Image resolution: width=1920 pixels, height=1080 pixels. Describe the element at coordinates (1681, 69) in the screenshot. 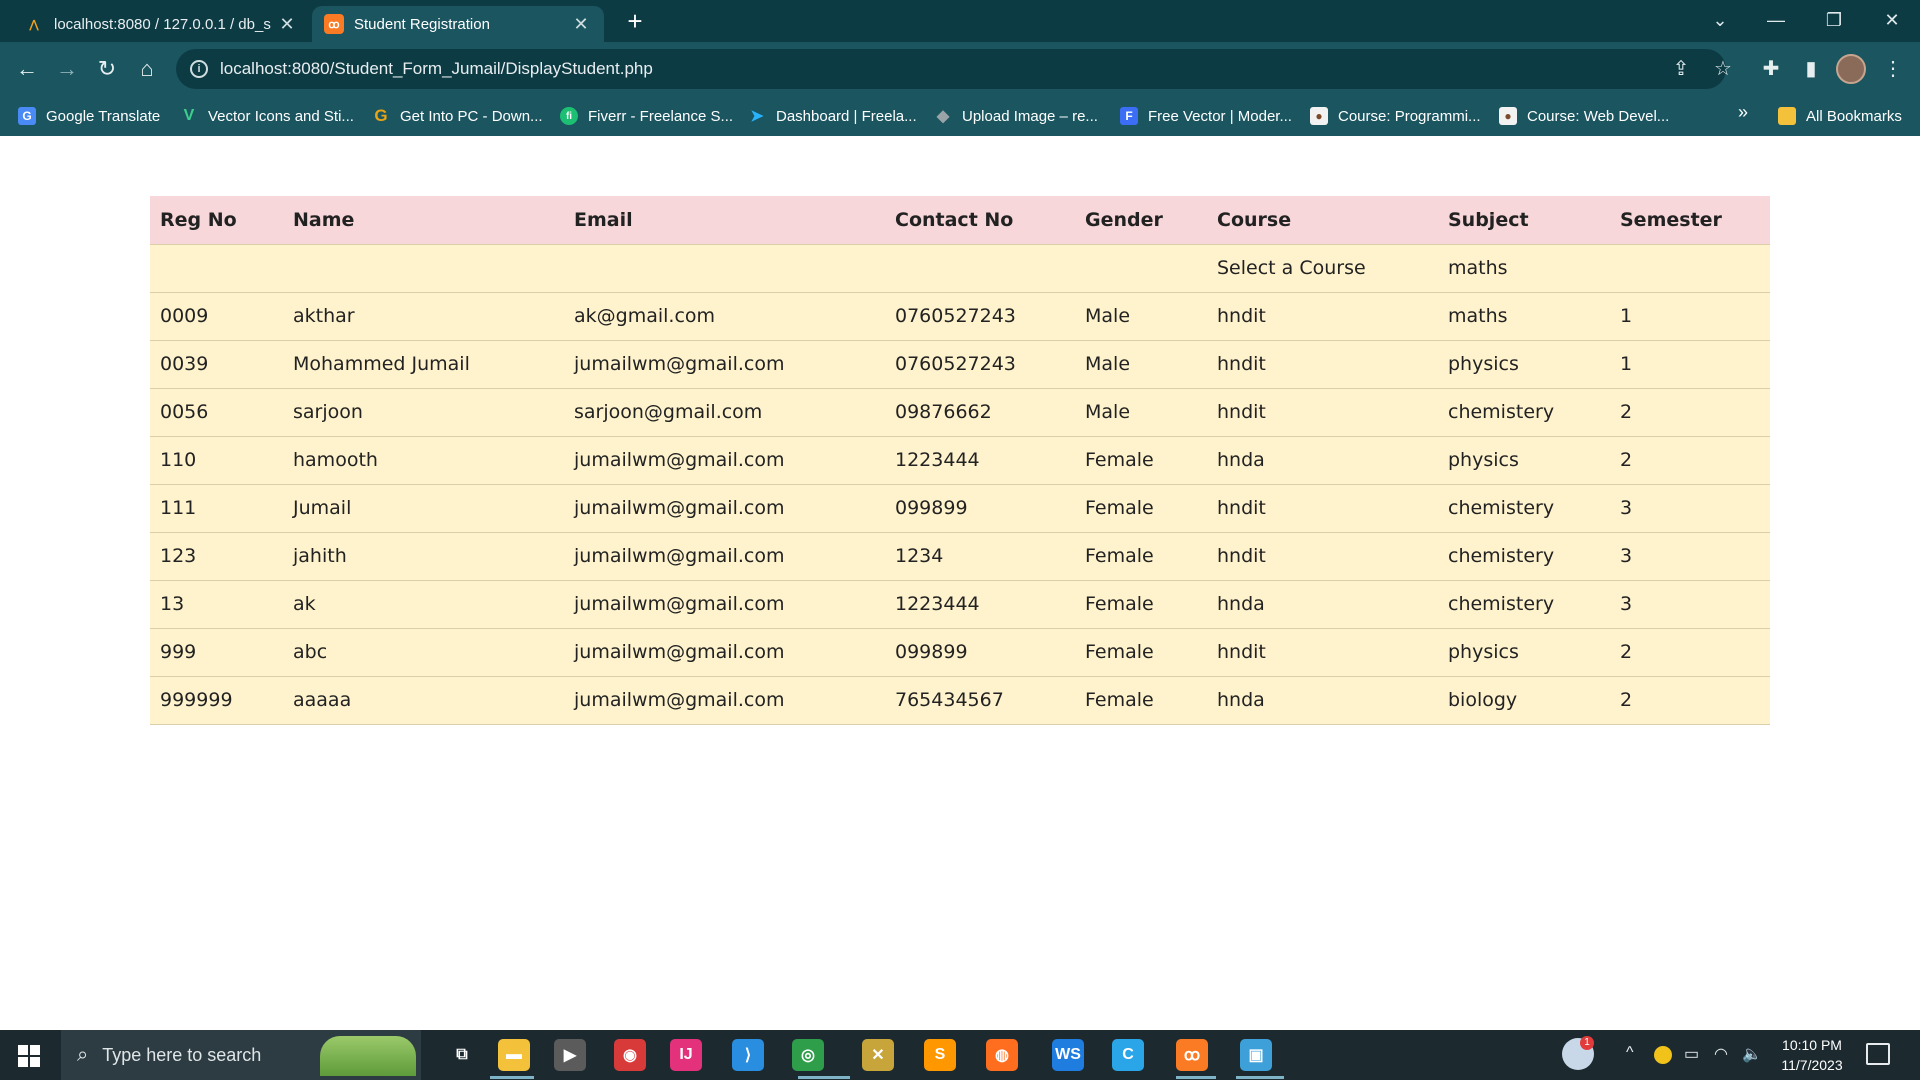

I see `share-icon: ⇪` at that location.